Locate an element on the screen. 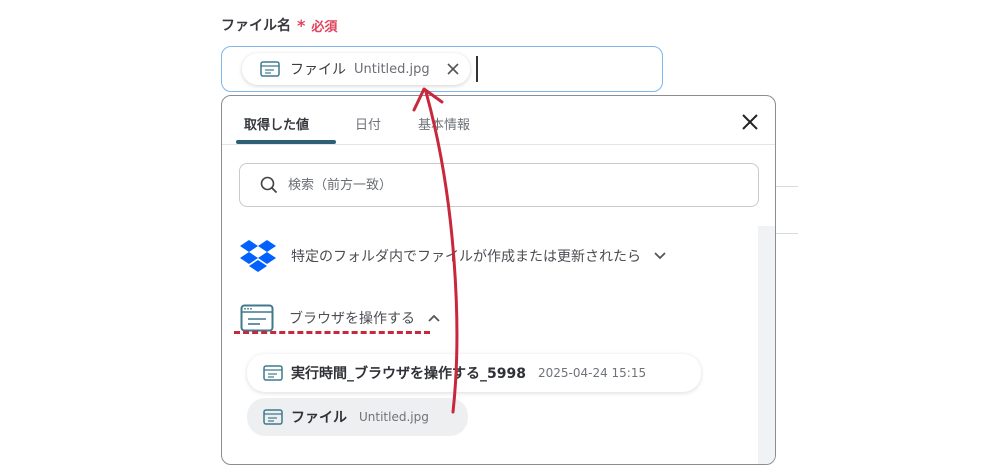 This screenshot has width=1000, height=465. section-dropbox-trigger: 特定のフォルダ内でファイルが作成または更新されたら is located at coordinates (453, 256).